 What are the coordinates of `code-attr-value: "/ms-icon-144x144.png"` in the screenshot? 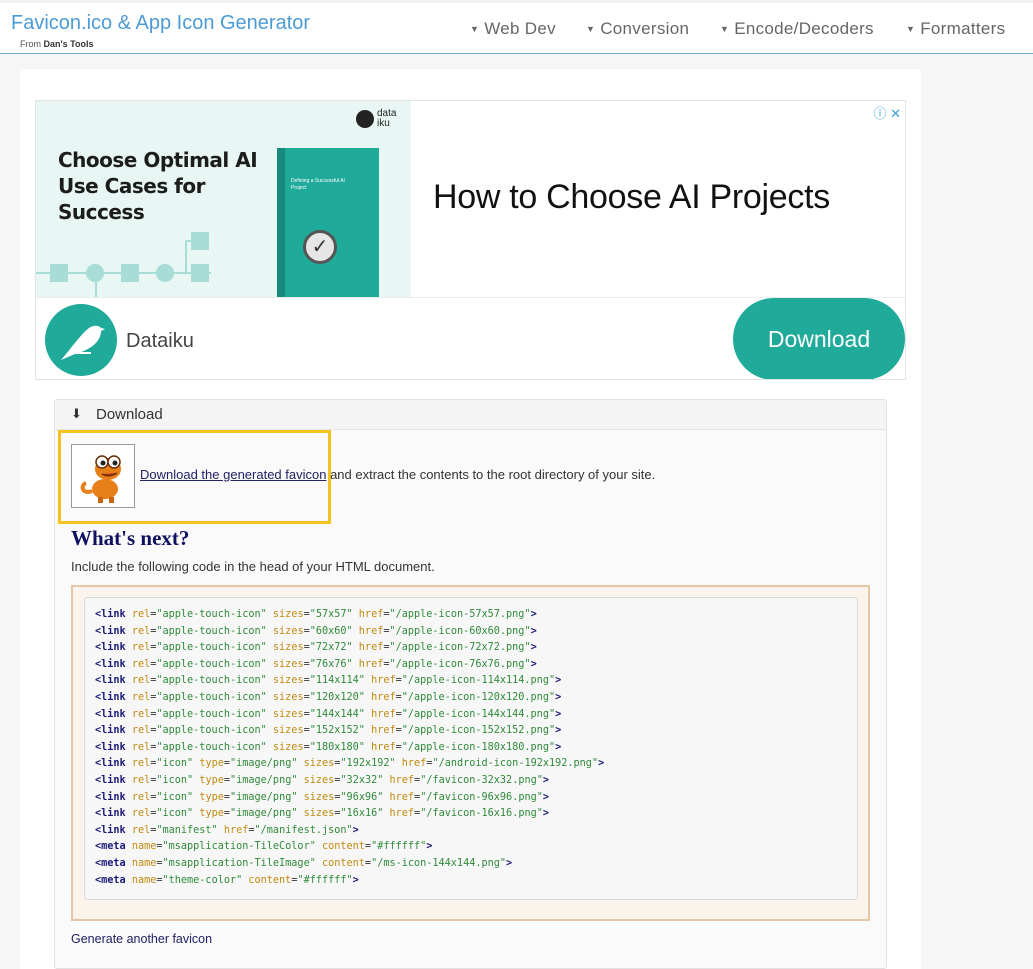 It's located at (438, 863).